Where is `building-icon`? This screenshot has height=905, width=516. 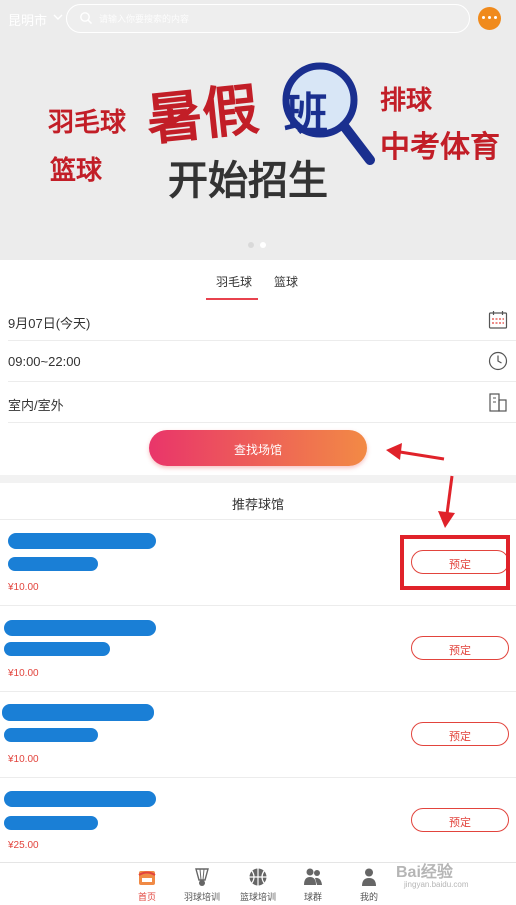 building-icon is located at coordinates (498, 402).